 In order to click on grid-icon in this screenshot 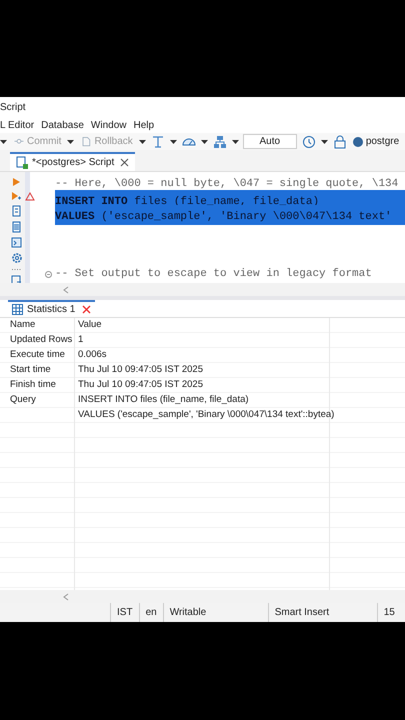, I will do `click(17, 309)`.